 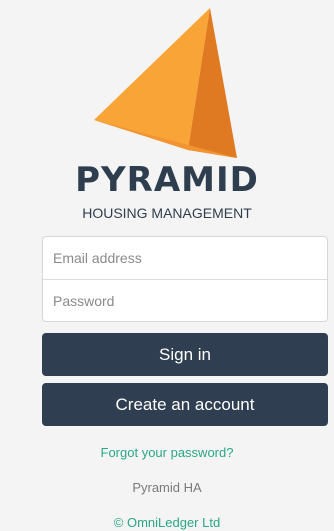 I want to click on password-field, so click(x=185, y=301).